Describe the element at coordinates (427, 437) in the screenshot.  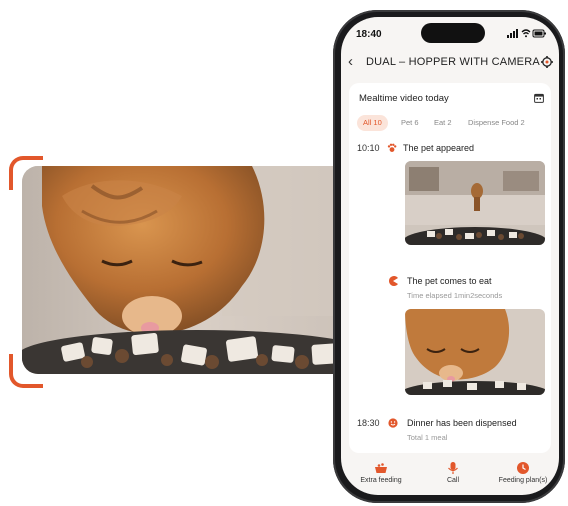
I see `event-subtitle: Total 1 meal` at that location.